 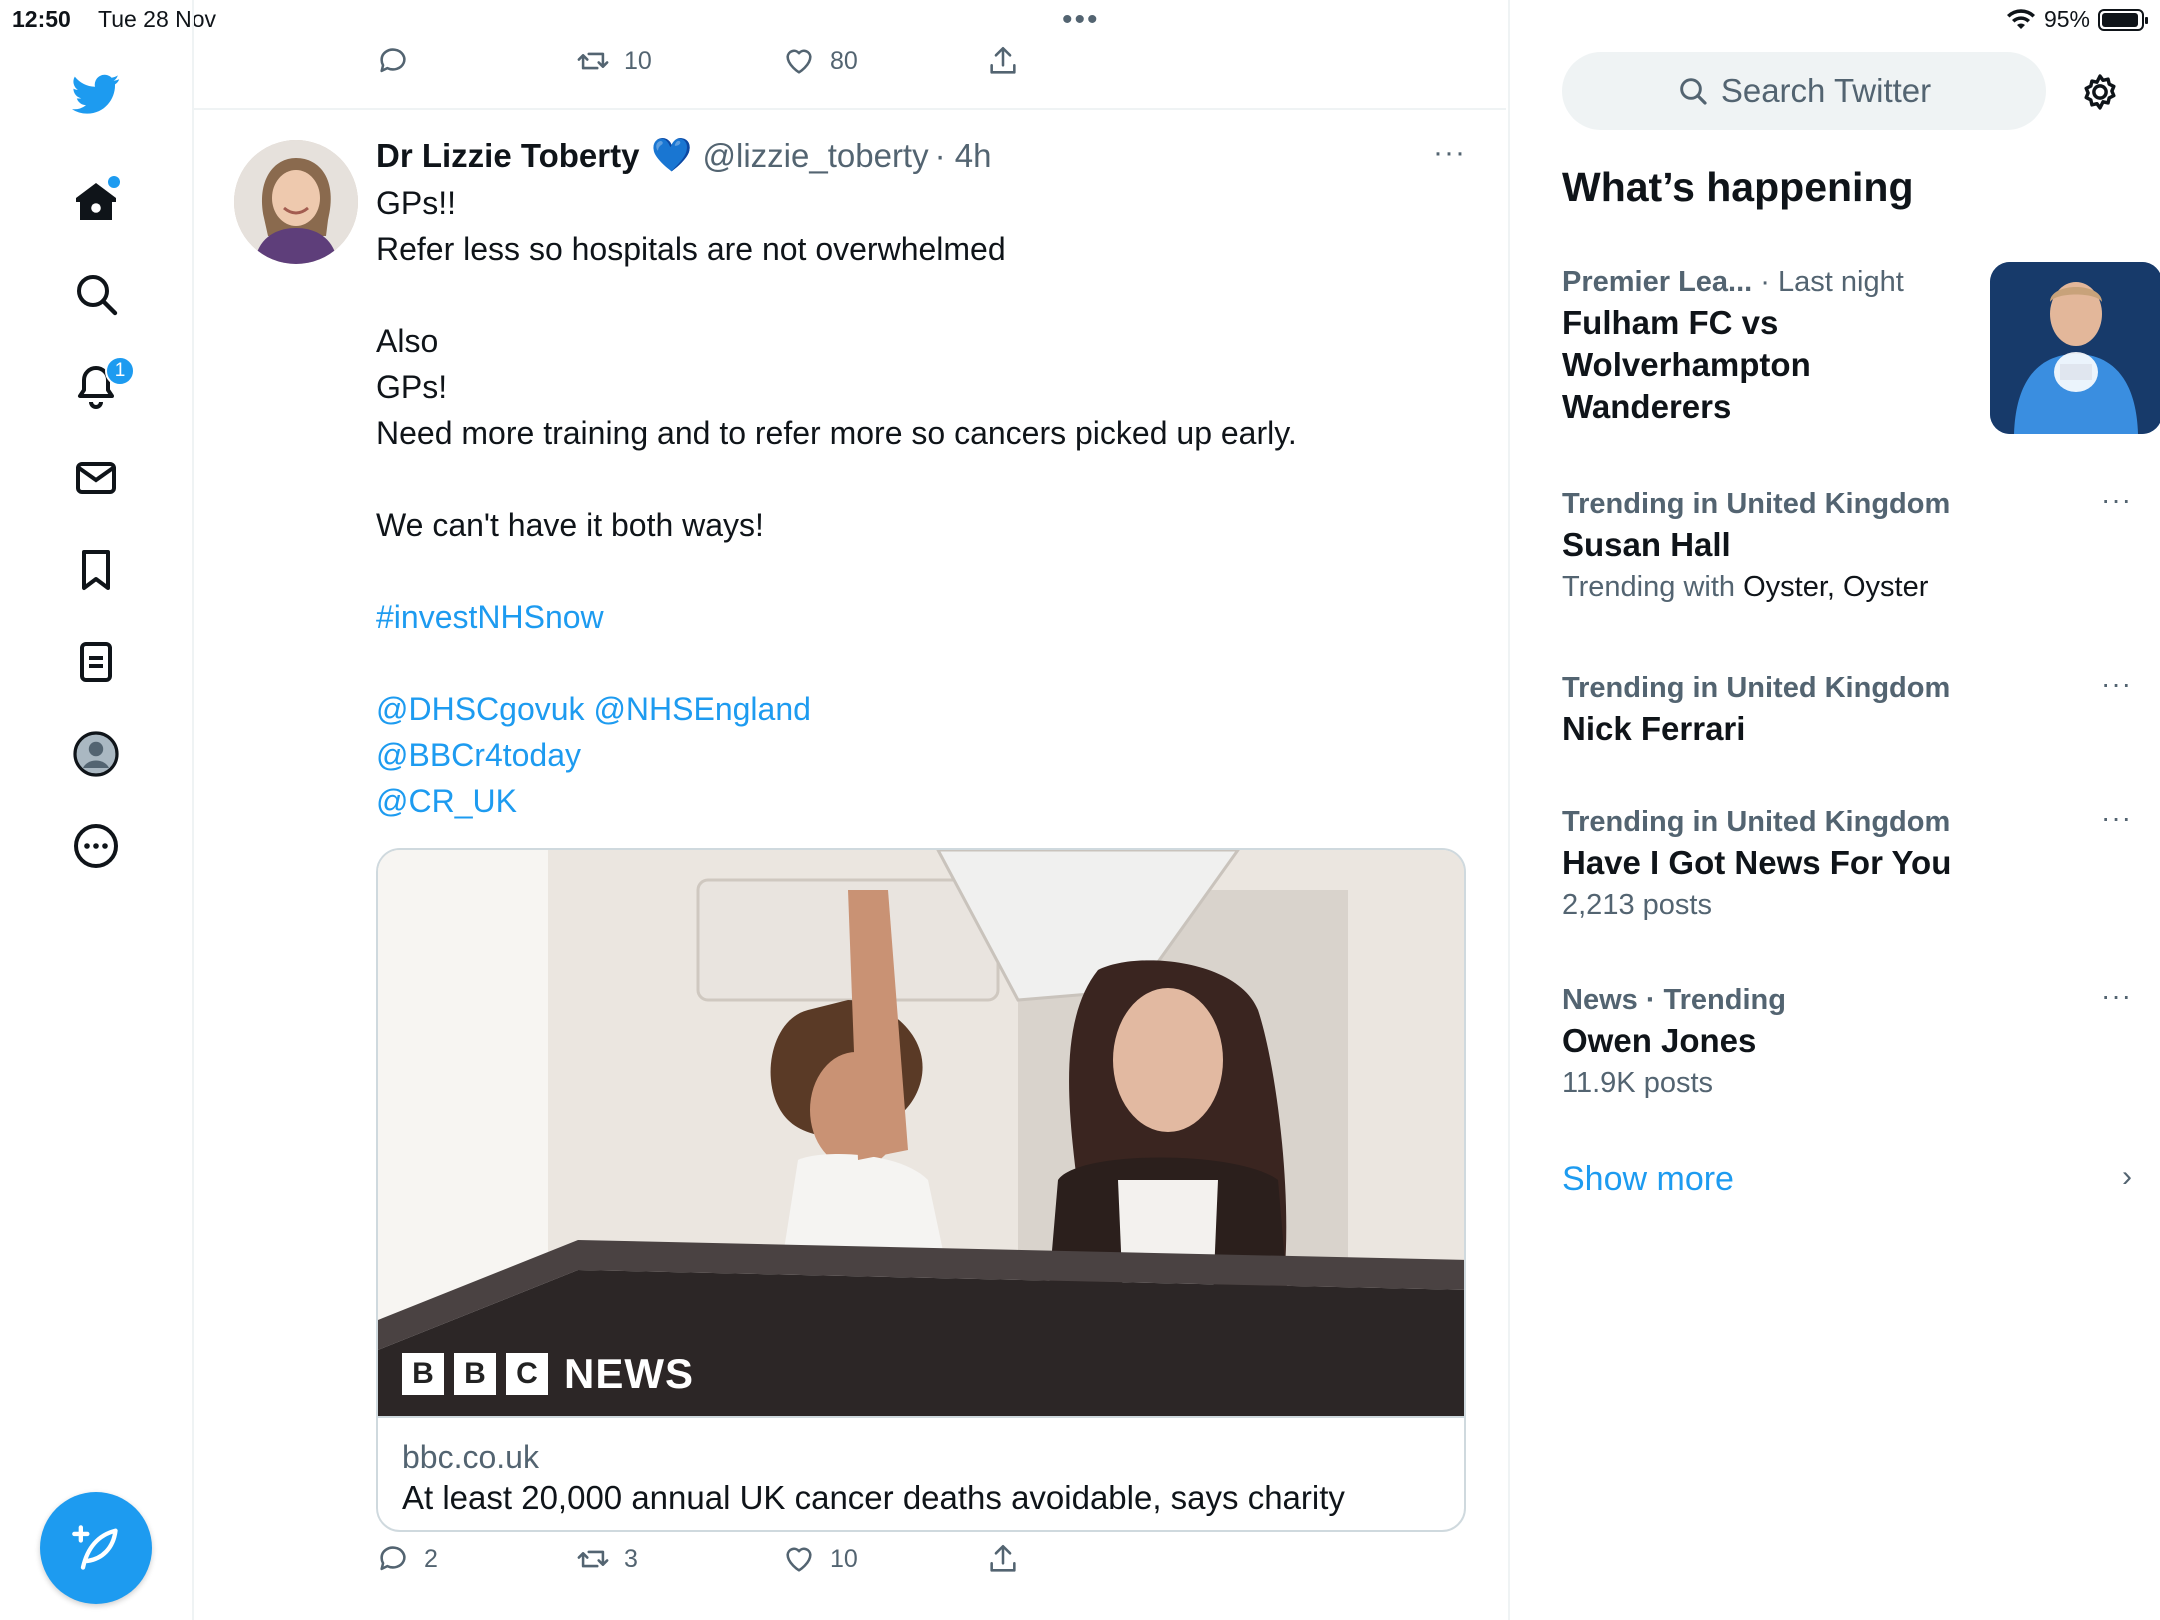 I want to click on gear-icon, so click(x=2100, y=92).